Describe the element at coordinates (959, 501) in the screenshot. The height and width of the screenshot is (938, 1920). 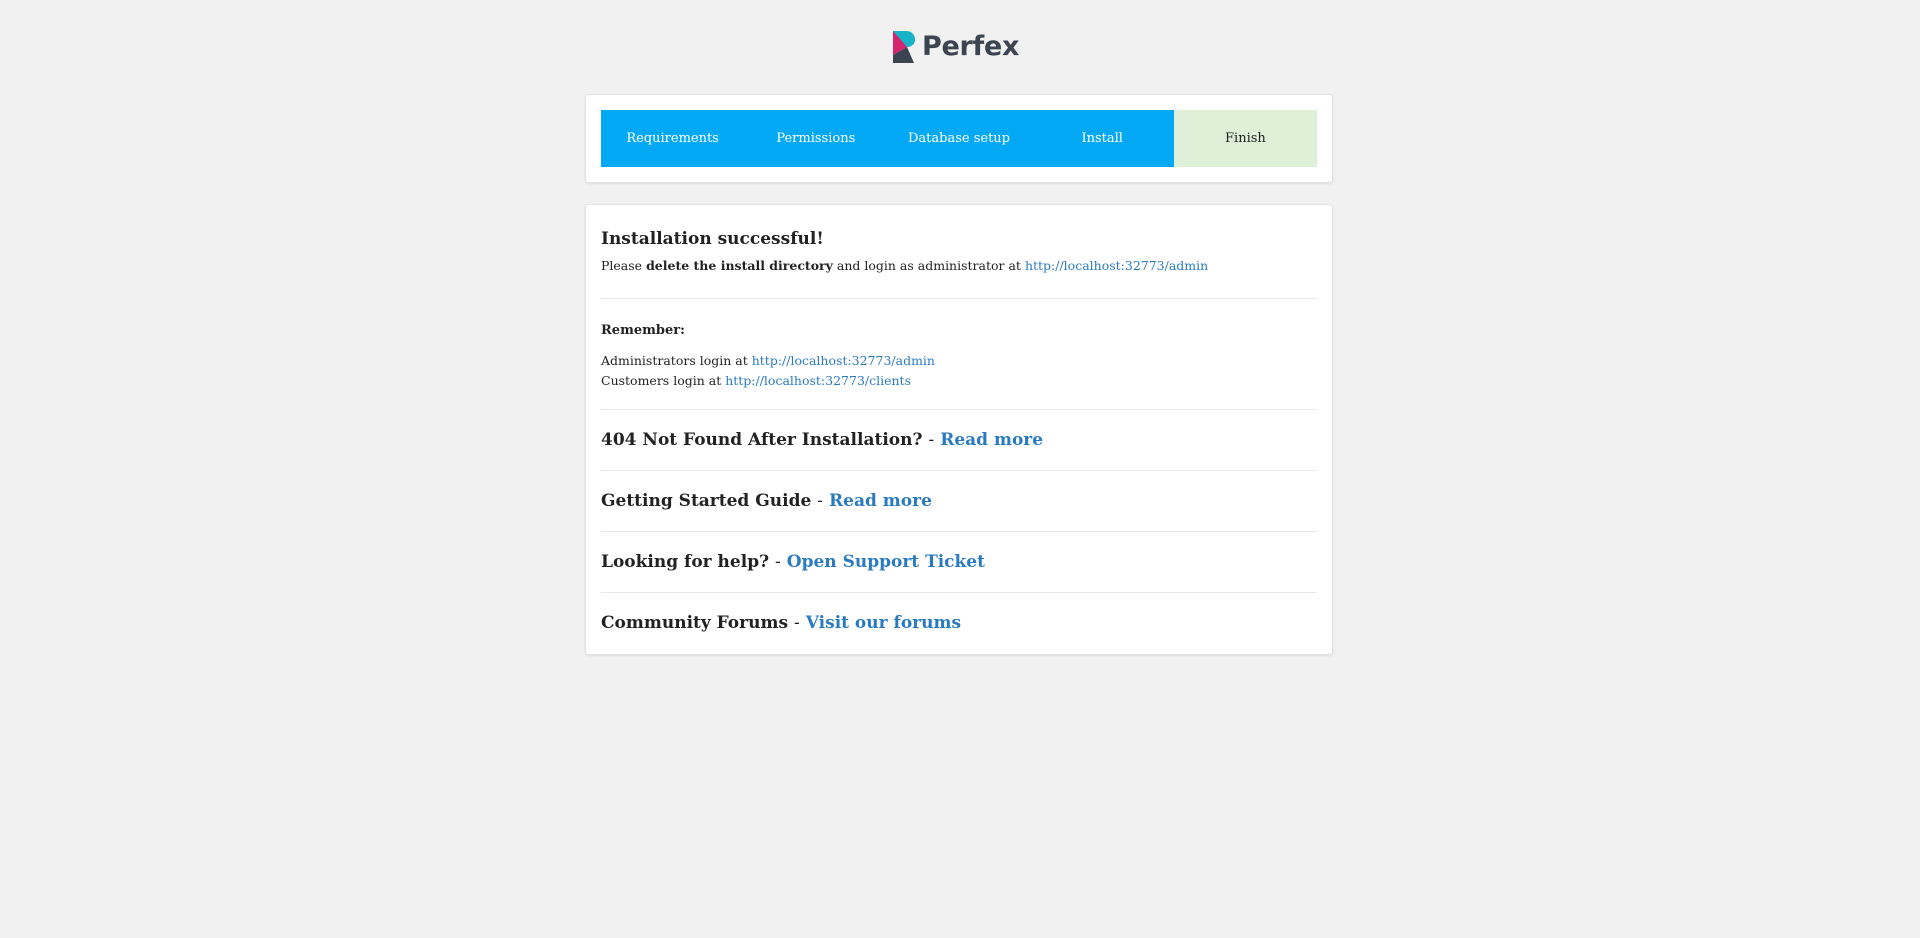
I see `help-row-getting-started: Getting Started Guide - Read more` at that location.